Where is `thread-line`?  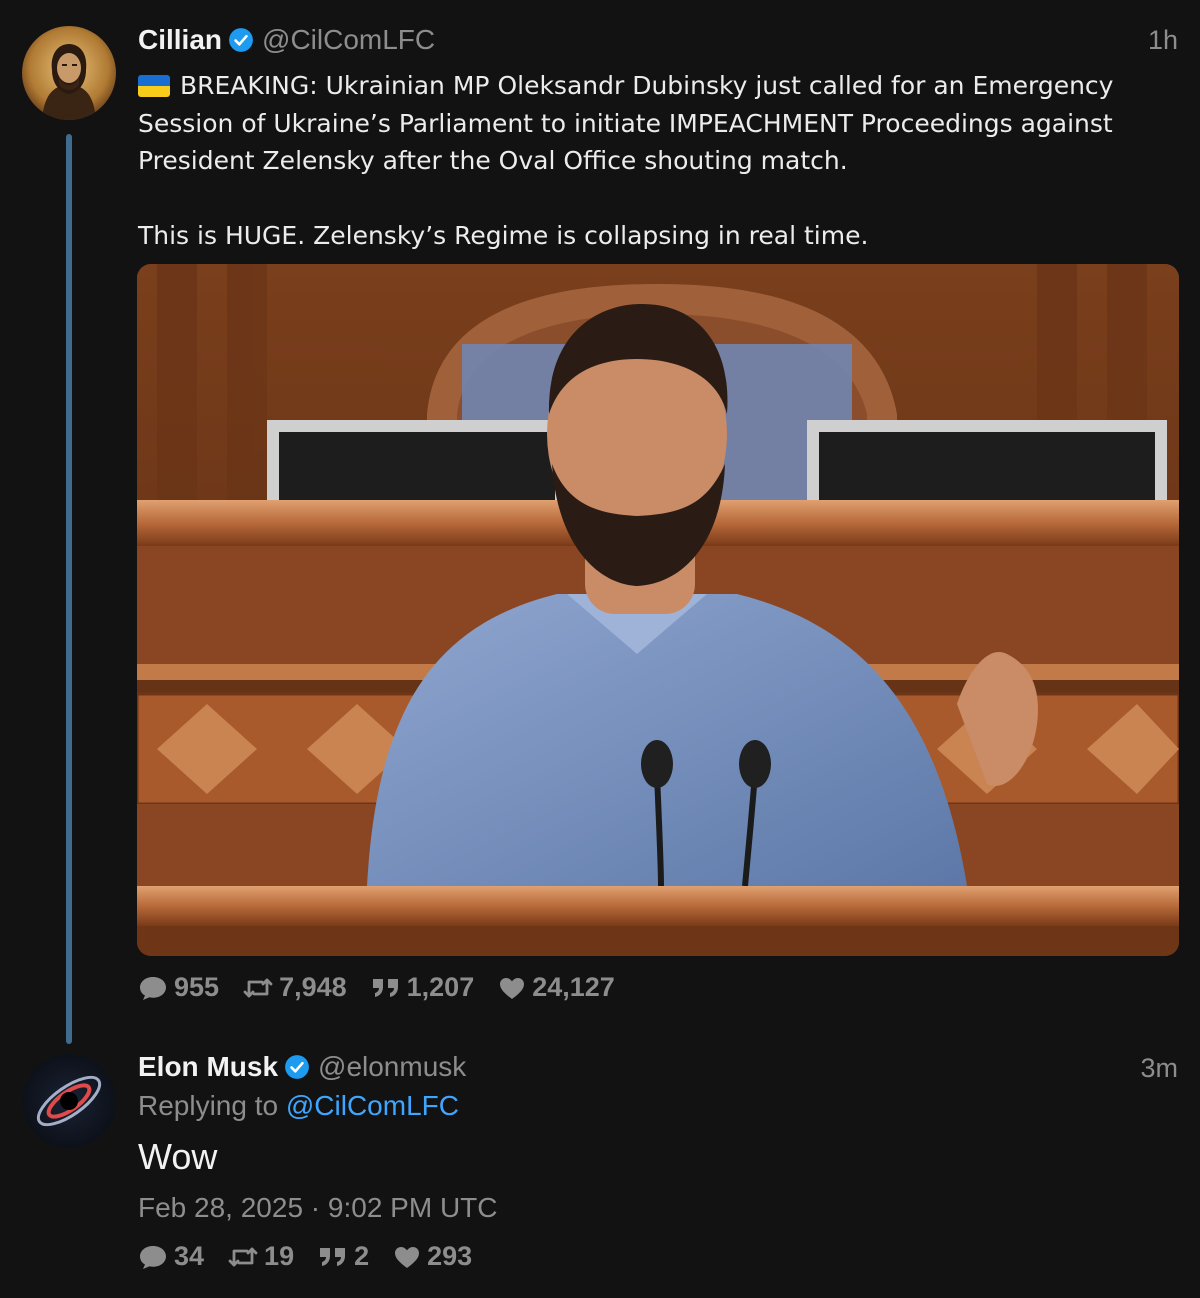 thread-line is located at coordinates (69, 589).